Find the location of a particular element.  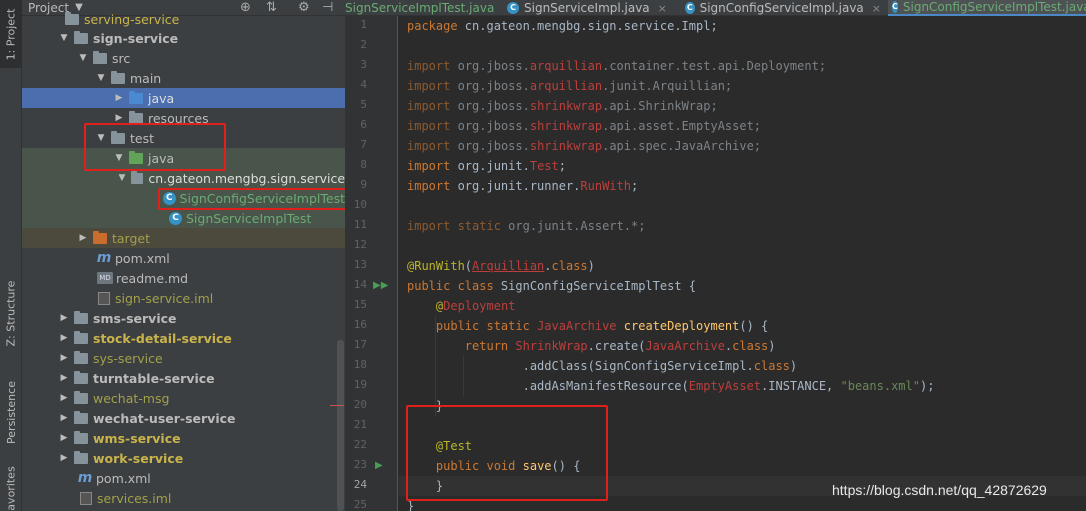

tree-item-stock-detail-service: ▶ stock-detail-service is located at coordinates (183, 338).